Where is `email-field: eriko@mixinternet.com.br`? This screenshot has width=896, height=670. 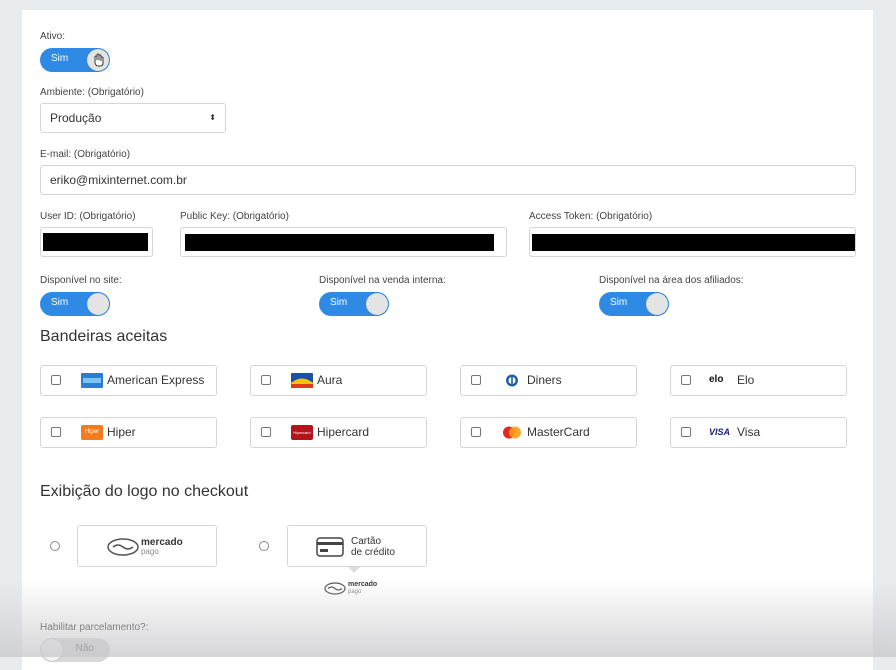 email-field: eriko@mixinternet.com.br is located at coordinates (448, 180).